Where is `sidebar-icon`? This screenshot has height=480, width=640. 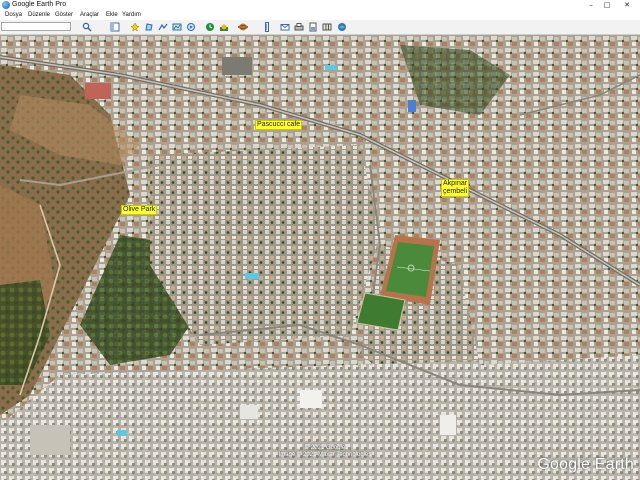 sidebar-icon is located at coordinates (115, 27).